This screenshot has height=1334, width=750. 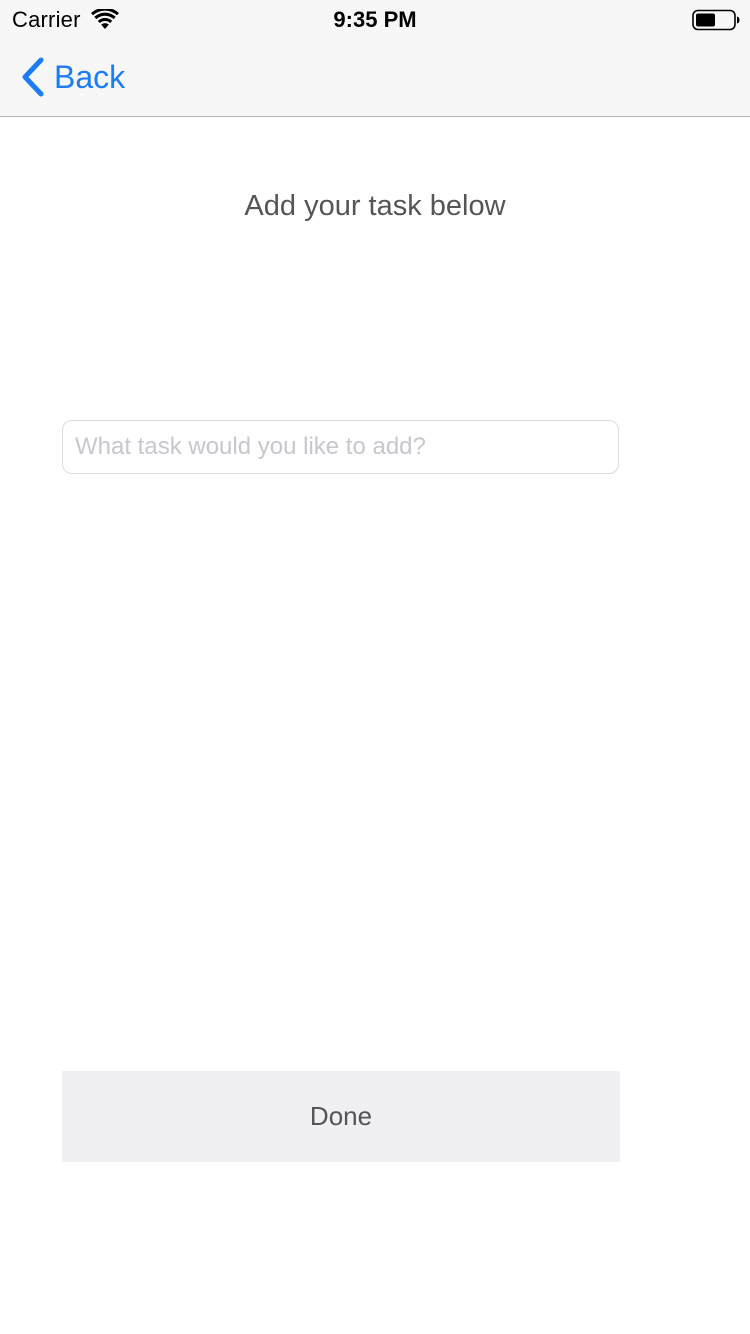 What do you see at coordinates (341, 1116) in the screenshot?
I see `done-button: Done` at bounding box center [341, 1116].